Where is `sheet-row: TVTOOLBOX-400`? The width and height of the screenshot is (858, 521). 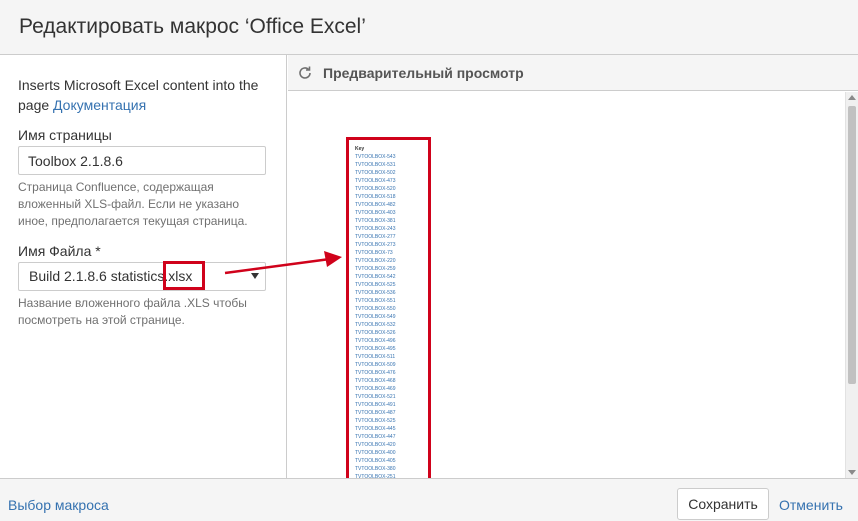 sheet-row: TVTOOLBOX-400 is located at coordinates (375, 453).